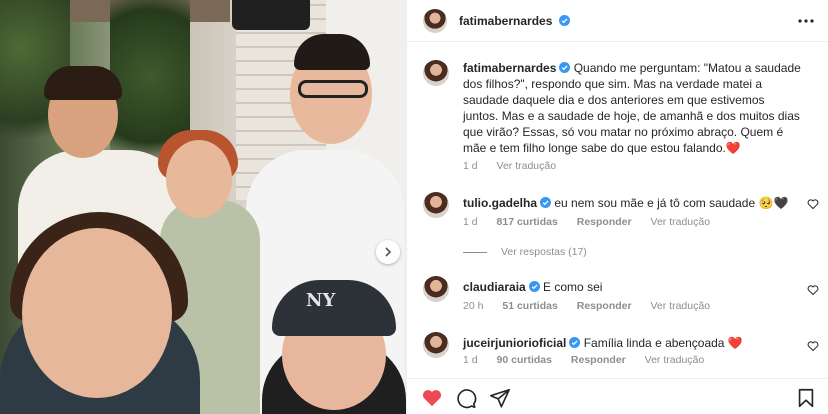  What do you see at coordinates (806, 21) in the screenshot?
I see `more-options-icon` at bounding box center [806, 21].